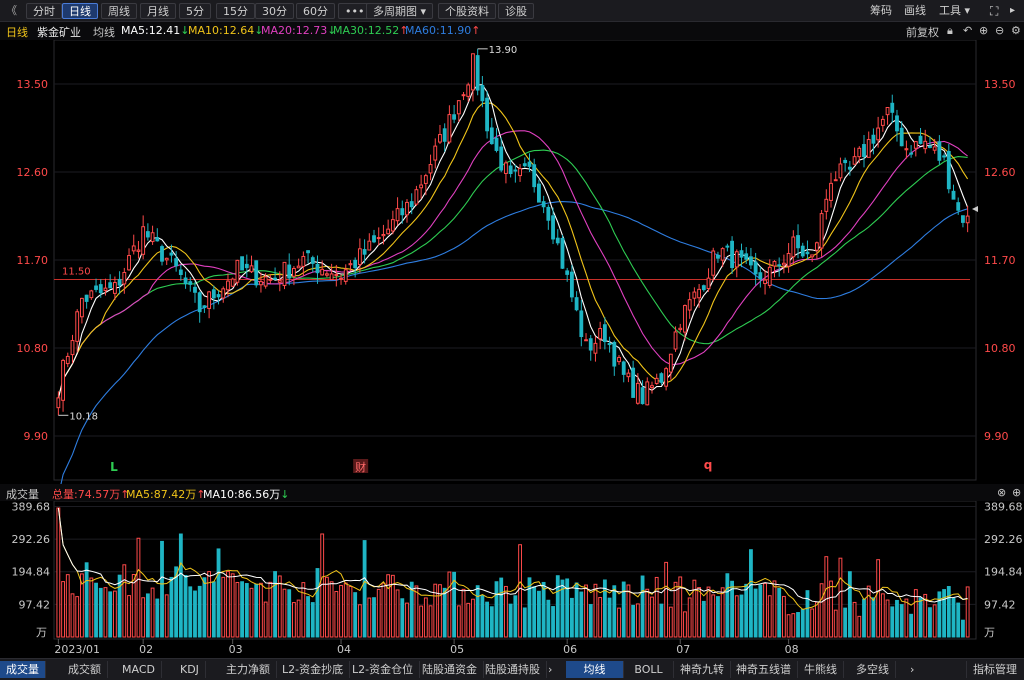  I want to click on stock-info-button: 个股资料, so click(467, 11).